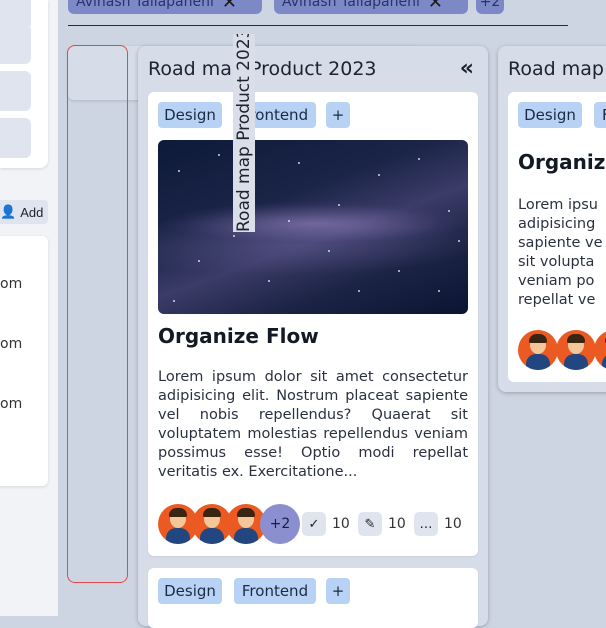 The image size is (606, 628). What do you see at coordinates (275, 591) in the screenshot?
I see `tag-frontend: Frontend` at bounding box center [275, 591].